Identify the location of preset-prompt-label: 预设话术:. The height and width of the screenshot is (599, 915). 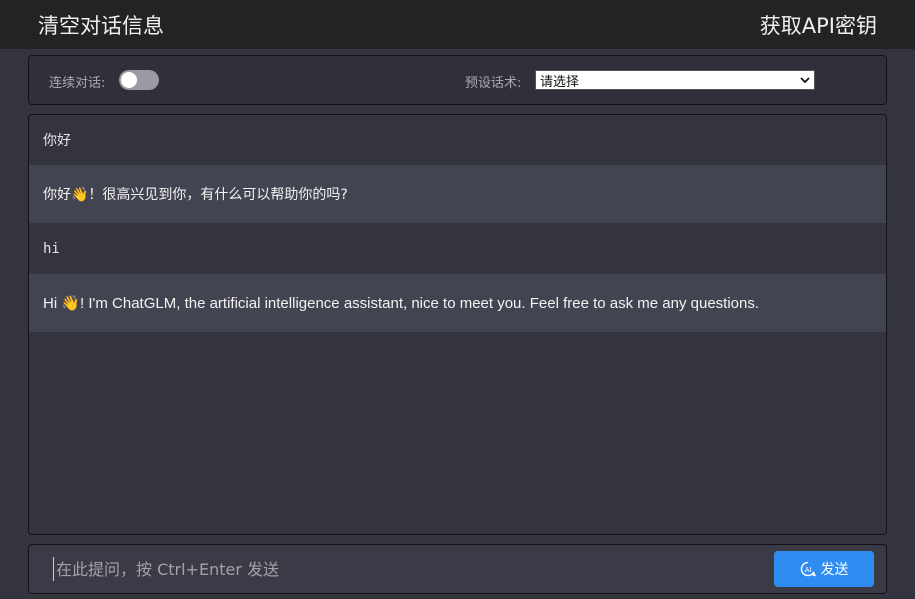
(493, 83).